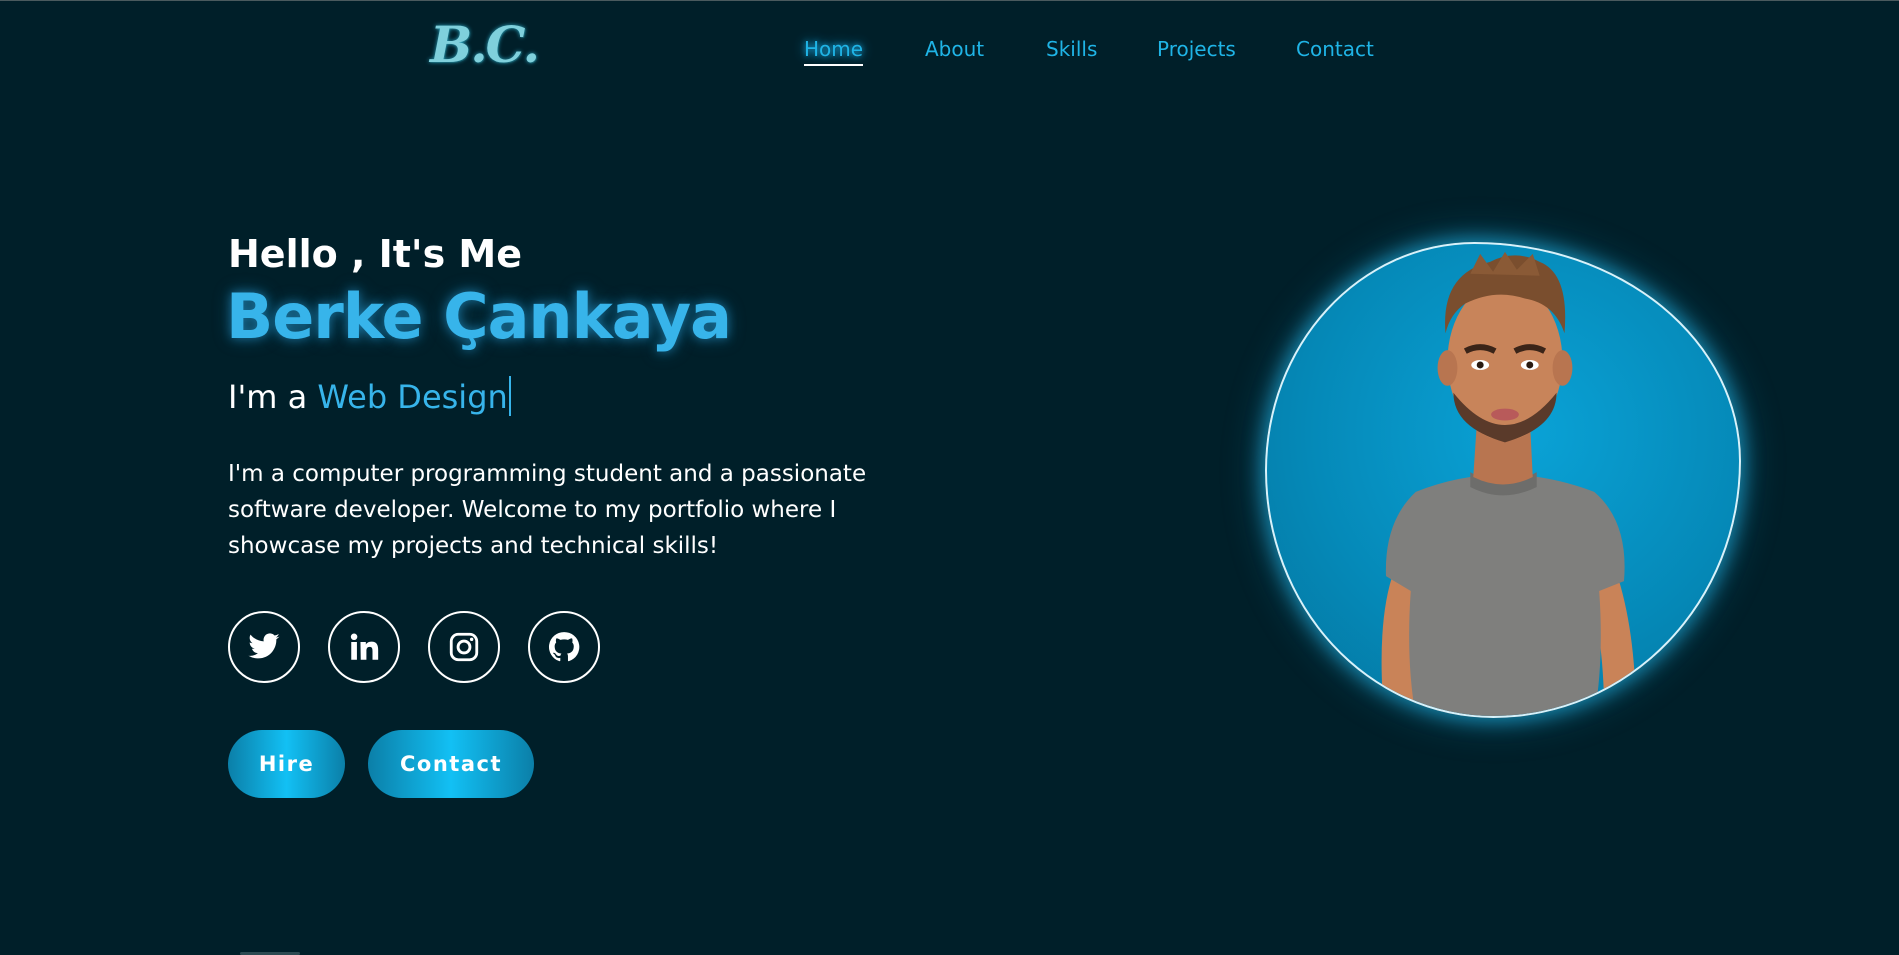  Describe the element at coordinates (375, 254) in the screenshot. I see `hero-greeting: Hello , It's Me` at that location.